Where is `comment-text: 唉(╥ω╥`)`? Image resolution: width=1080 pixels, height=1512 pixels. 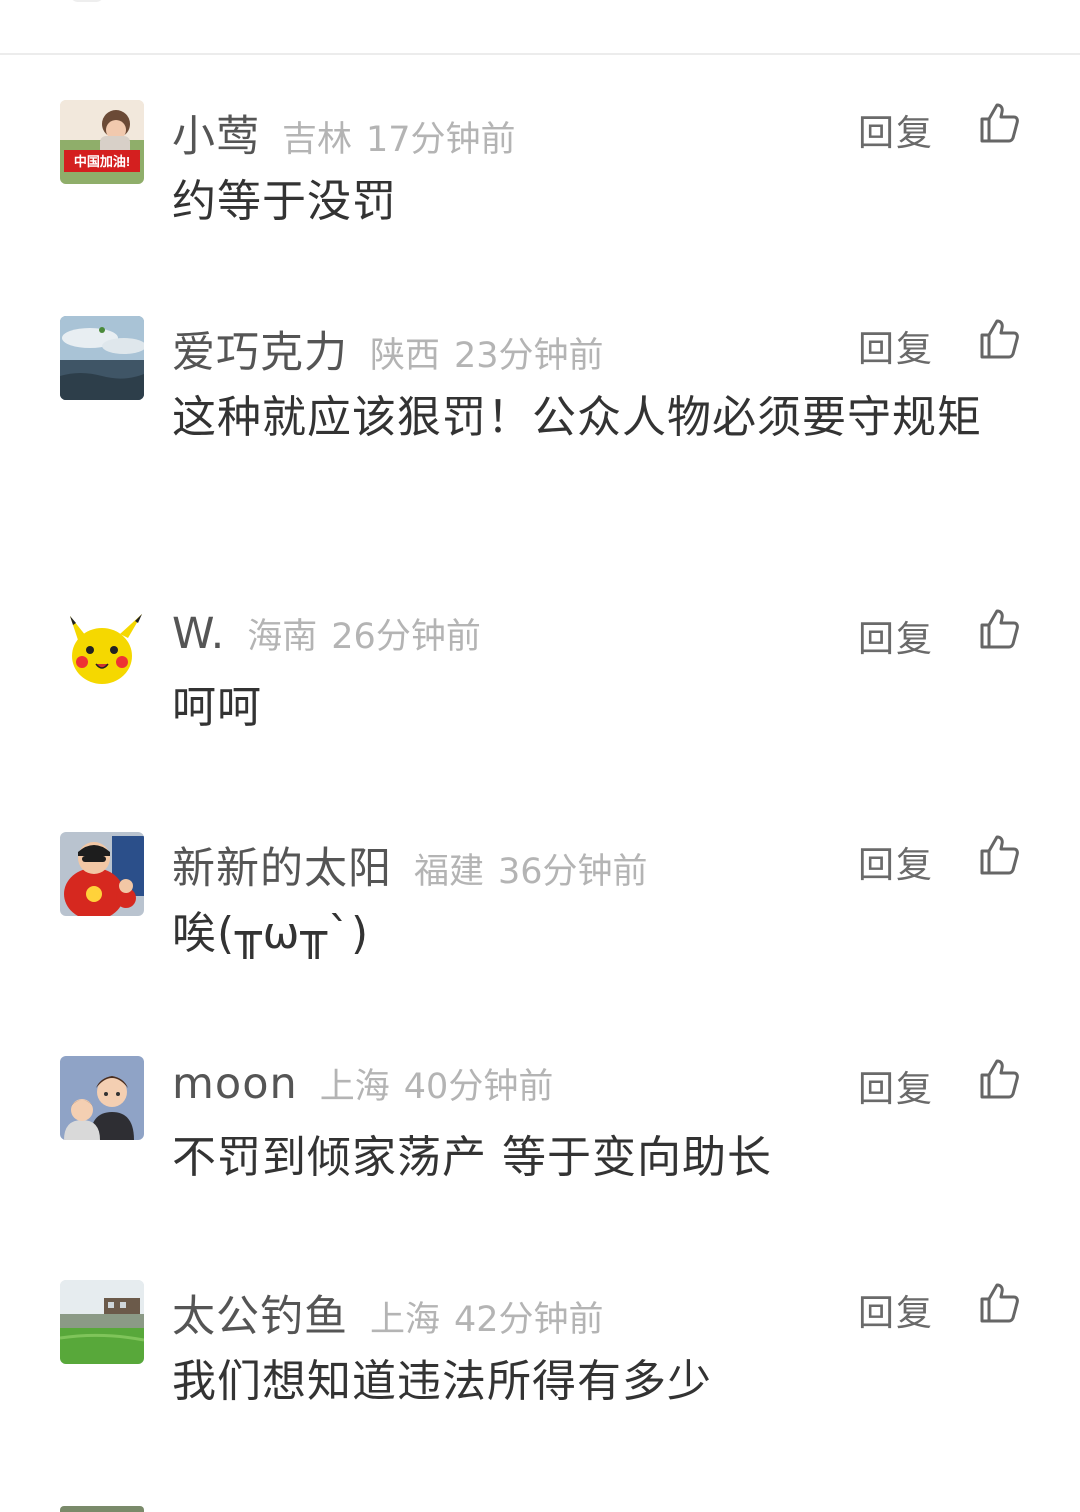
comment-text: 唉(╥ω╥`) is located at coordinates (271, 933).